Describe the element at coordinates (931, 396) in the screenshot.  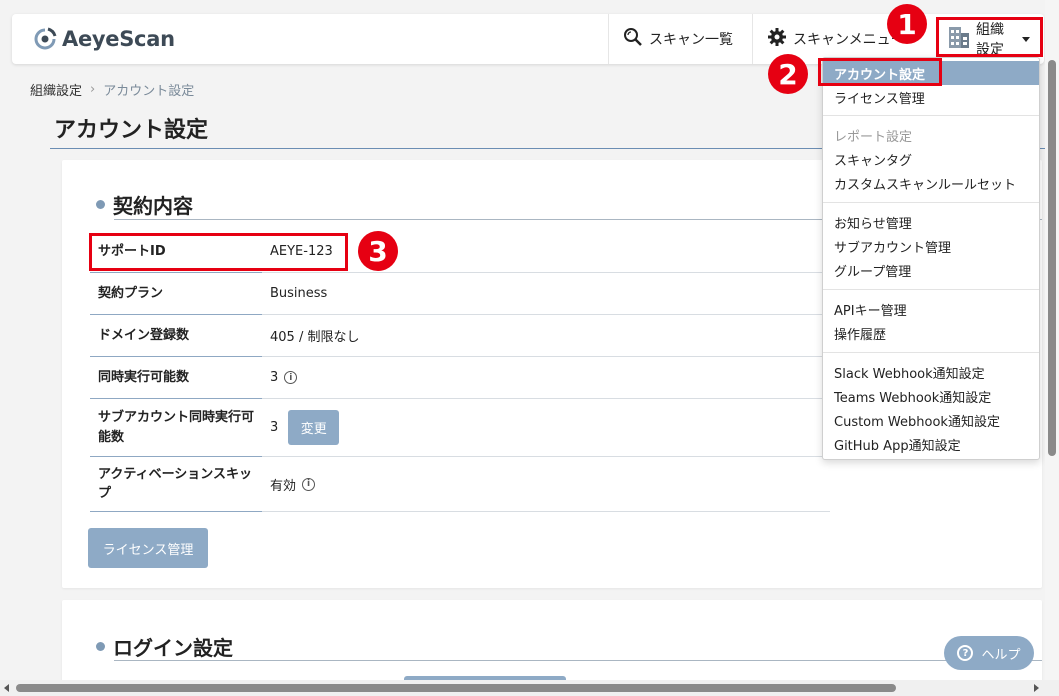
I see `menu-item-teams-webhook: Teams Webhook通知設定` at that location.